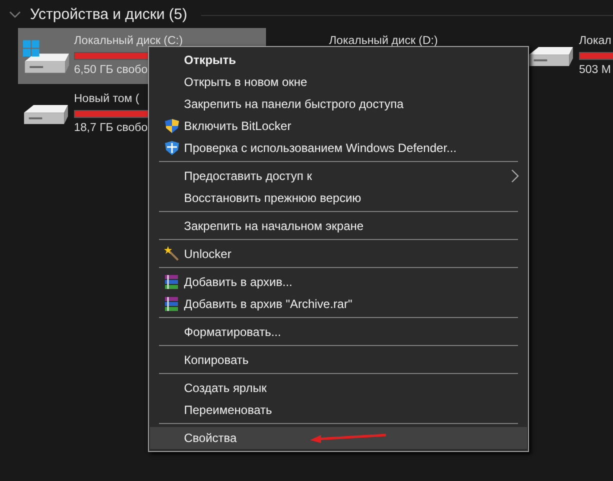  What do you see at coordinates (338, 410) in the screenshot?
I see `menu-item: Переименовать` at bounding box center [338, 410].